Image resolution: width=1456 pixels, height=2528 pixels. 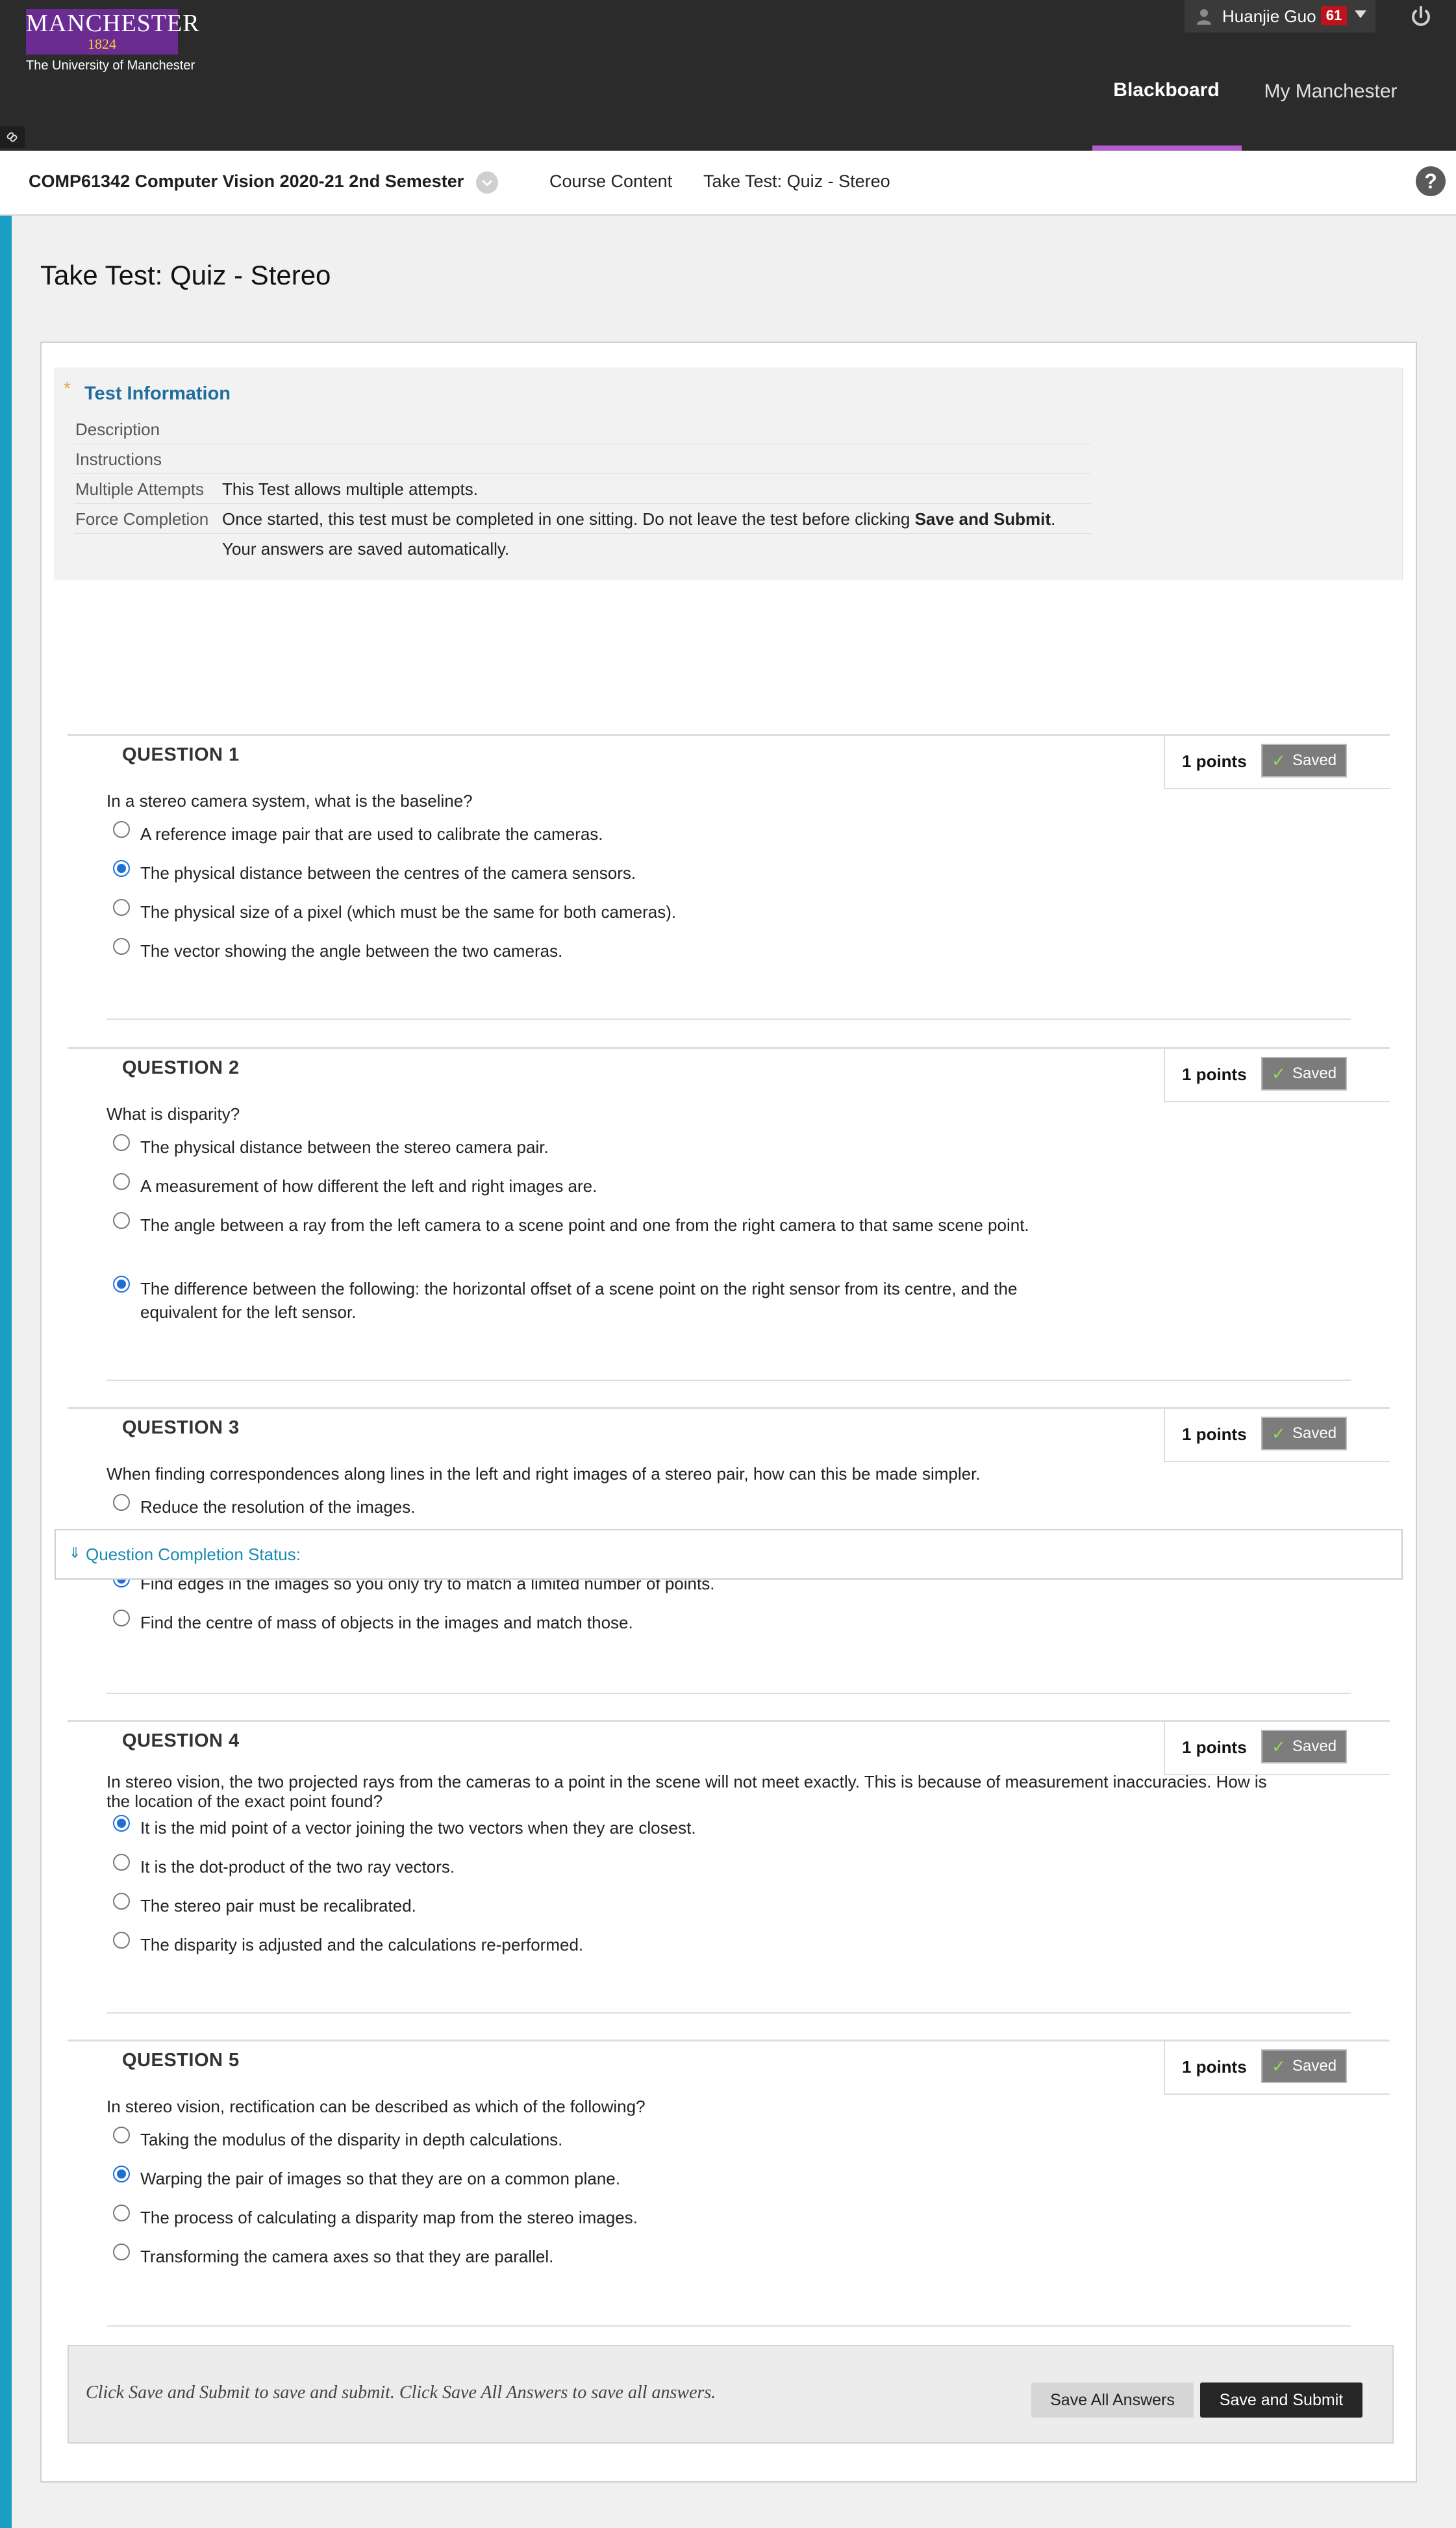 I want to click on test-info-value: This Test allows multiple attempts., so click(x=350, y=489).